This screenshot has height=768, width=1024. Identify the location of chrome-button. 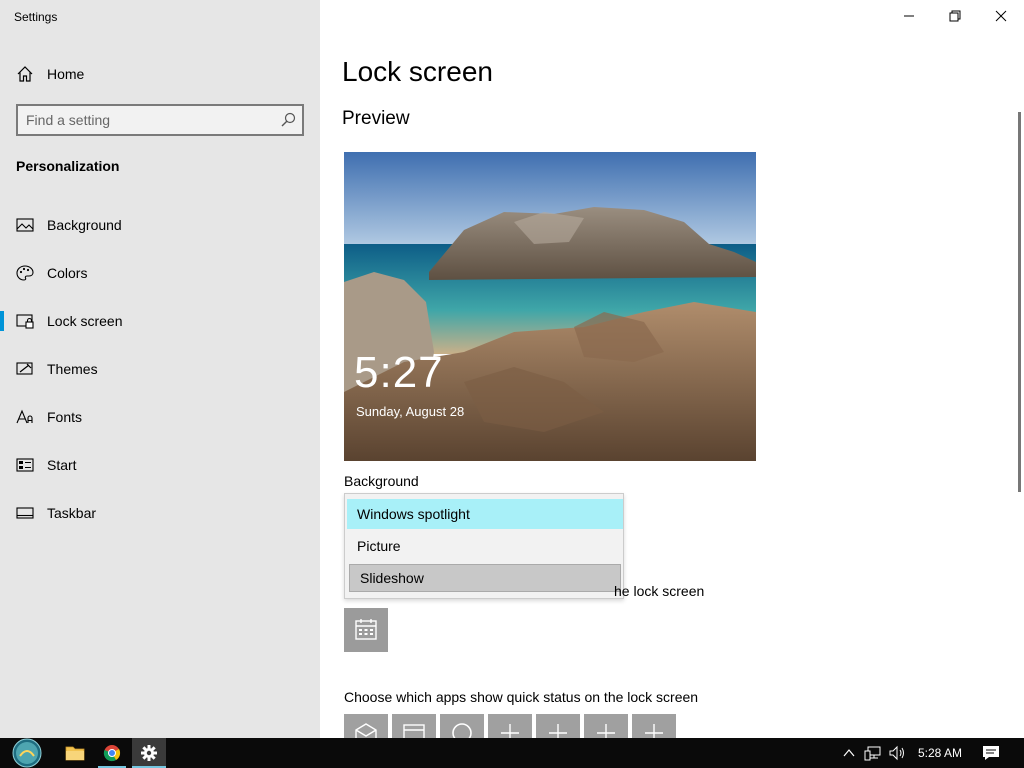
(112, 753).